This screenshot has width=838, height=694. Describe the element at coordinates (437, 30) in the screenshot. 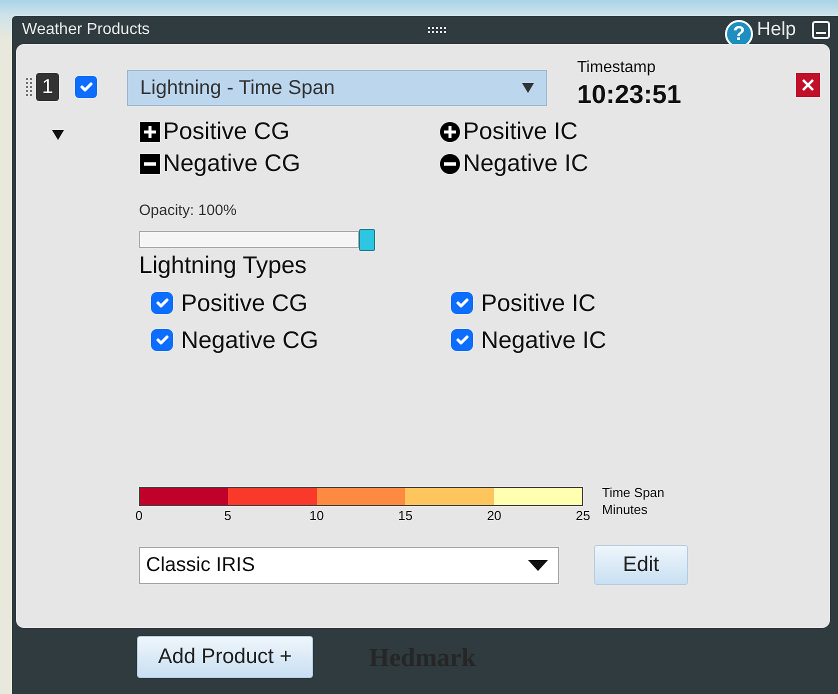

I see `grip-icon` at that location.